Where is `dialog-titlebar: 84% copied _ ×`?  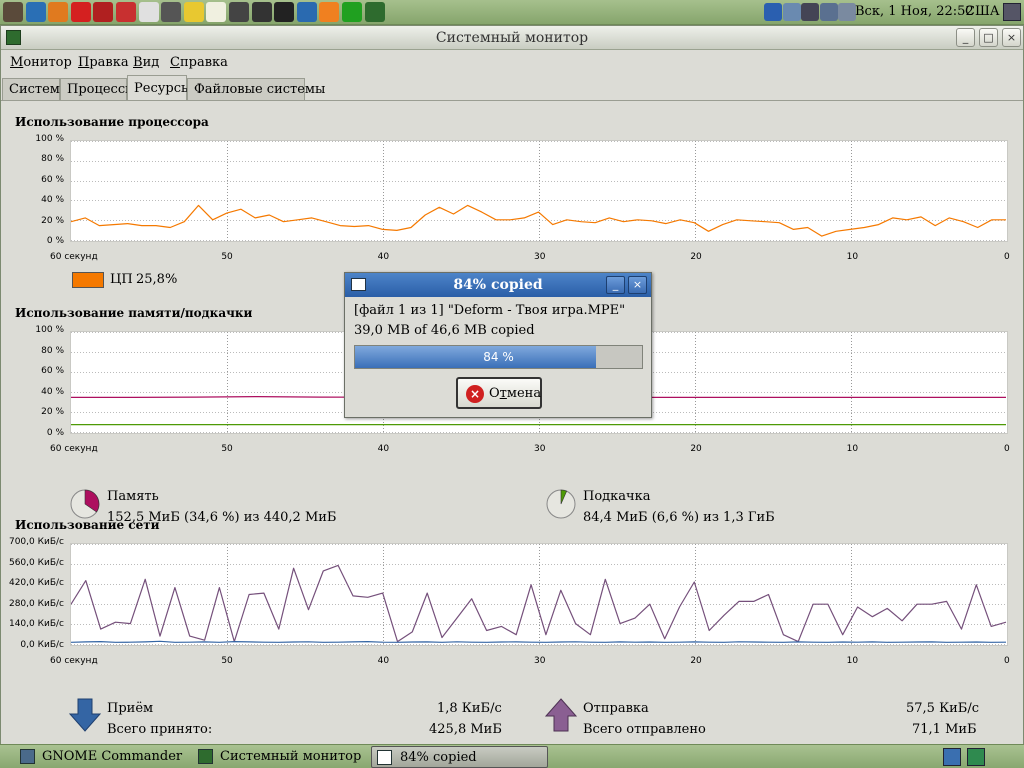
dialog-titlebar: 84% copied _ × is located at coordinates (498, 285).